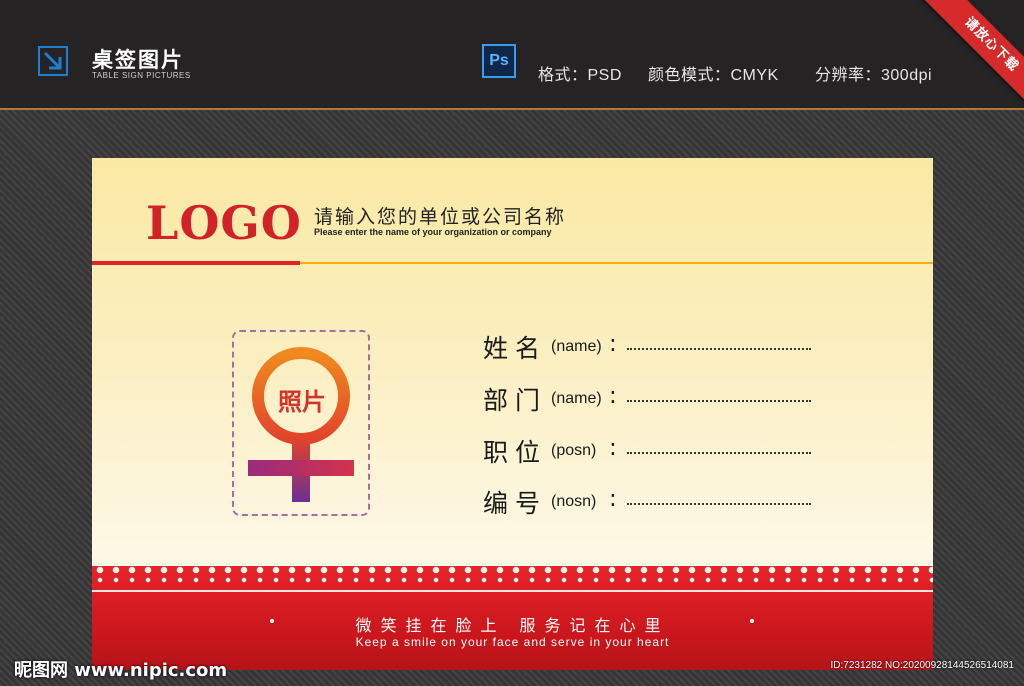 This screenshot has height=686, width=1024. What do you see at coordinates (196, 263) in the screenshot?
I see `divider-red` at bounding box center [196, 263].